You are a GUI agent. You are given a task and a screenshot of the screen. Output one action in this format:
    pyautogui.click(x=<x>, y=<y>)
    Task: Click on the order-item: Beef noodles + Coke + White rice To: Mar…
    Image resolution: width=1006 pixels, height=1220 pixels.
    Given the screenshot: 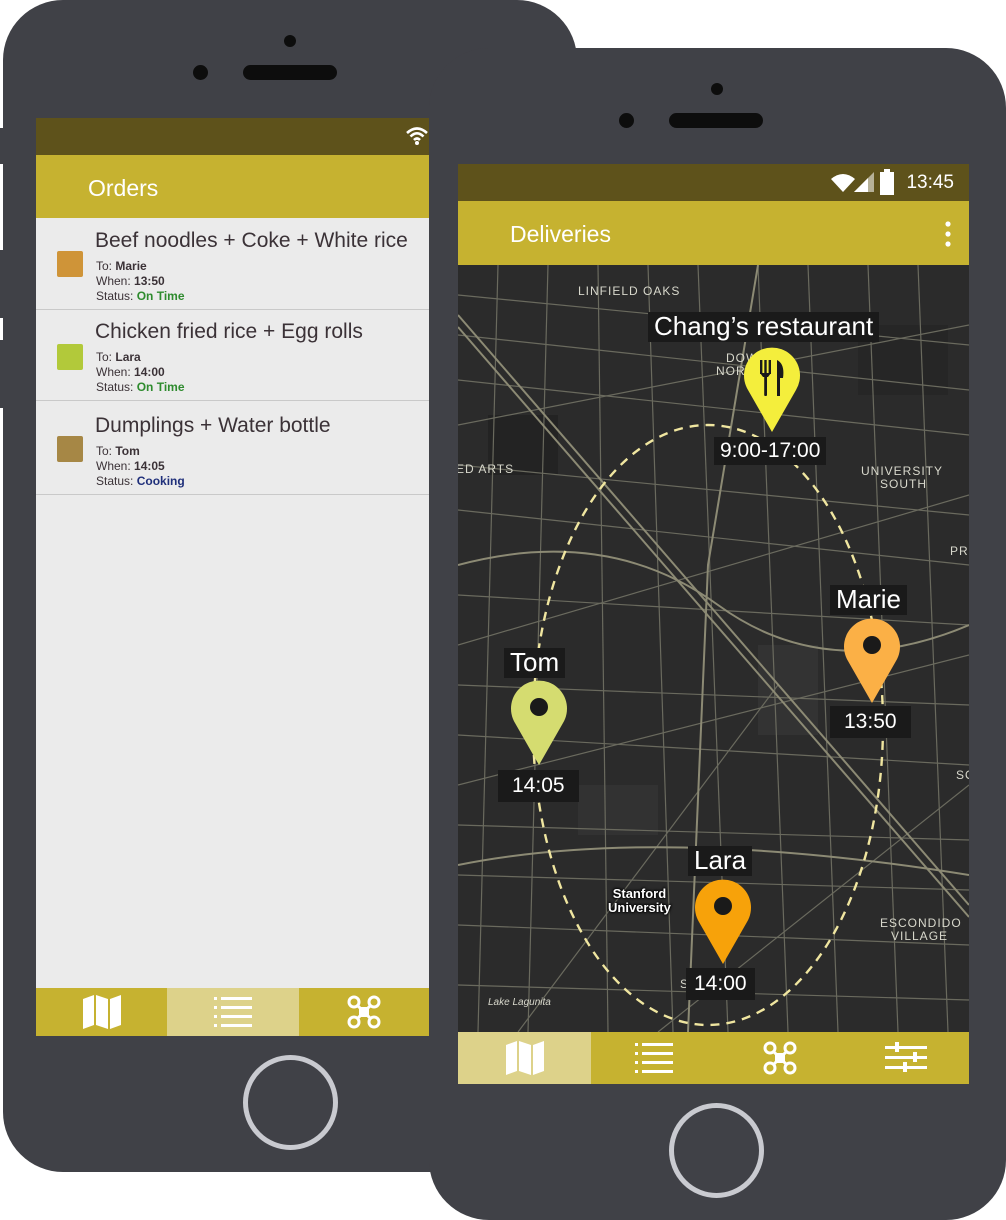 What is the action you would take?
    pyautogui.click(x=232, y=264)
    